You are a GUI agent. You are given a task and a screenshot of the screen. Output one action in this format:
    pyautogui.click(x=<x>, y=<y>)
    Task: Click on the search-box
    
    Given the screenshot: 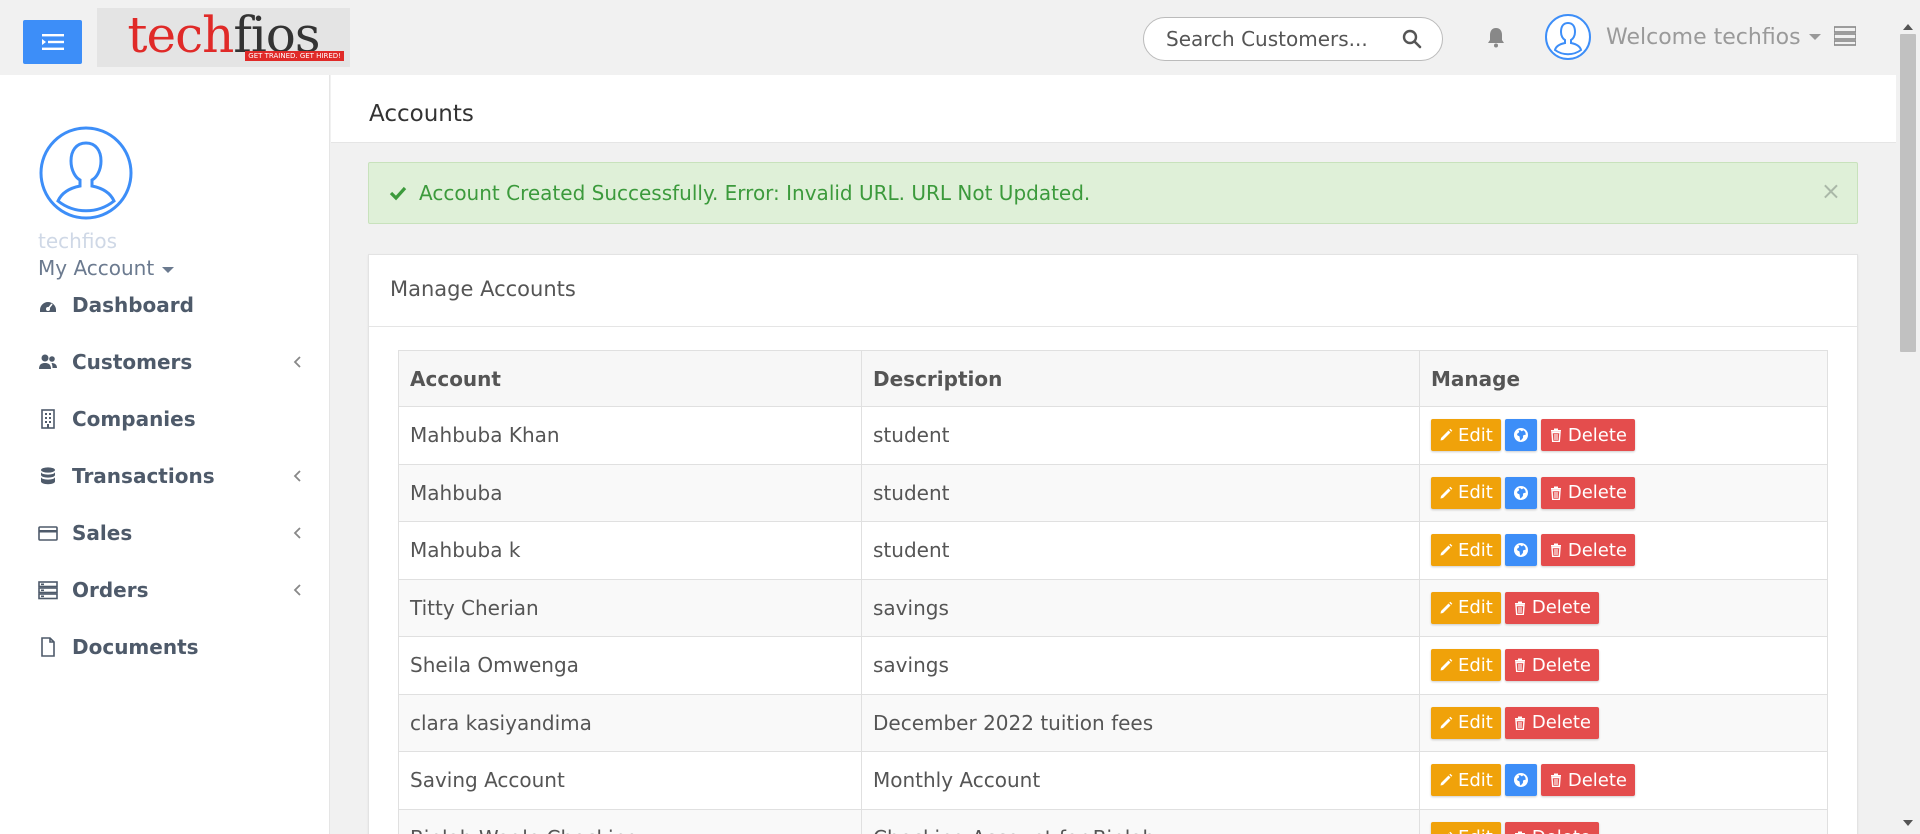 What is the action you would take?
    pyautogui.click(x=1293, y=39)
    